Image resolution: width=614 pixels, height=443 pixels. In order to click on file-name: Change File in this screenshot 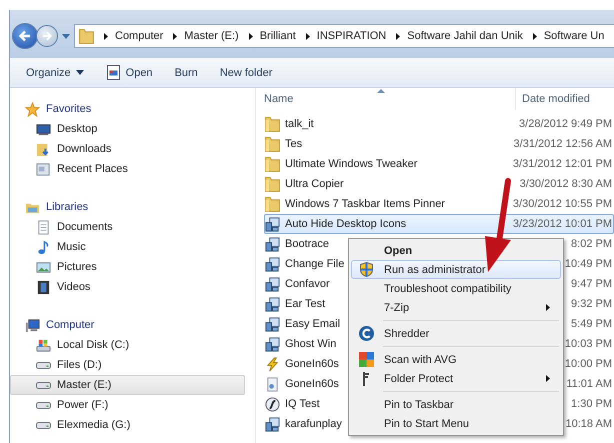, I will do `click(314, 264)`.